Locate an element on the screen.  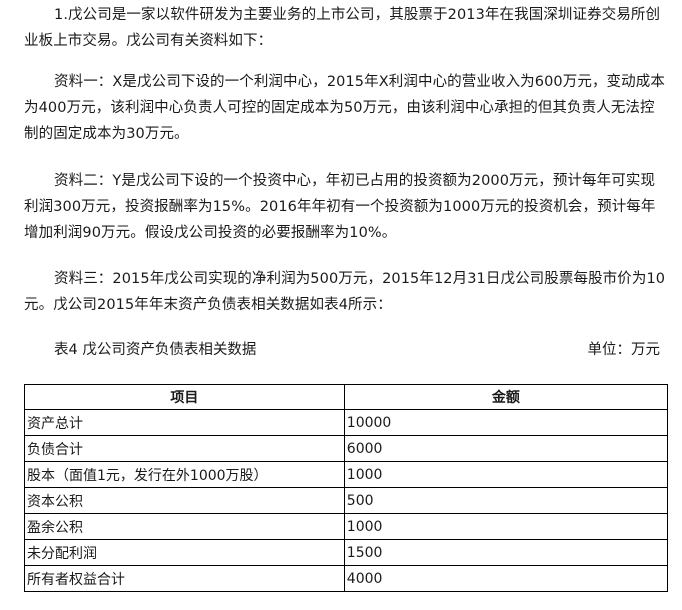
table-row: 资本公积 500 is located at coordinates (346, 500).